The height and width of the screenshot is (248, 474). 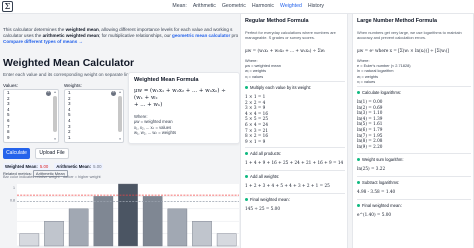 I want to click on large-subtract: 4.98 - 3.58 = 1.40, so click(x=376, y=191).